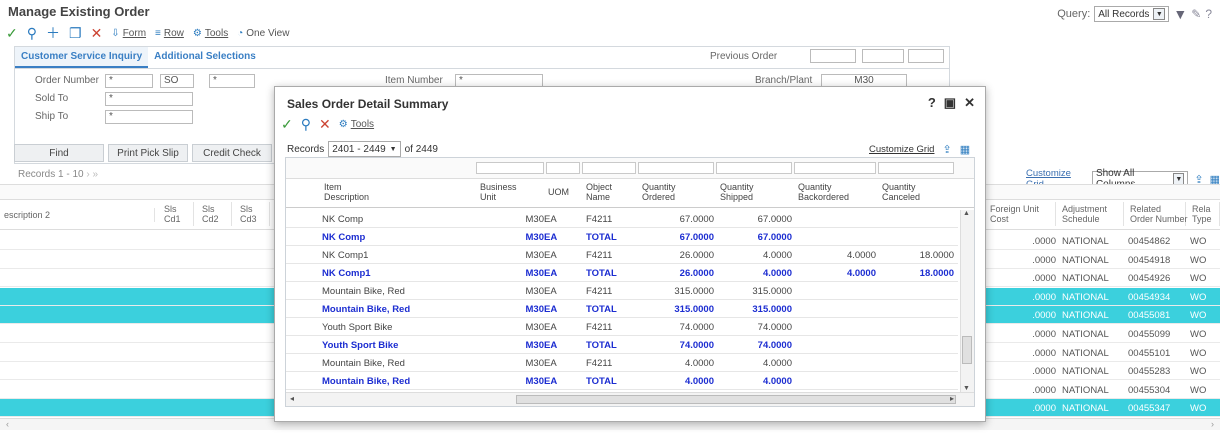 The width and height of the screenshot is (1220, 433). Describe the element at coordinates (97, 33) in the screenshot. I see `delete-icon: ✕` at that location.